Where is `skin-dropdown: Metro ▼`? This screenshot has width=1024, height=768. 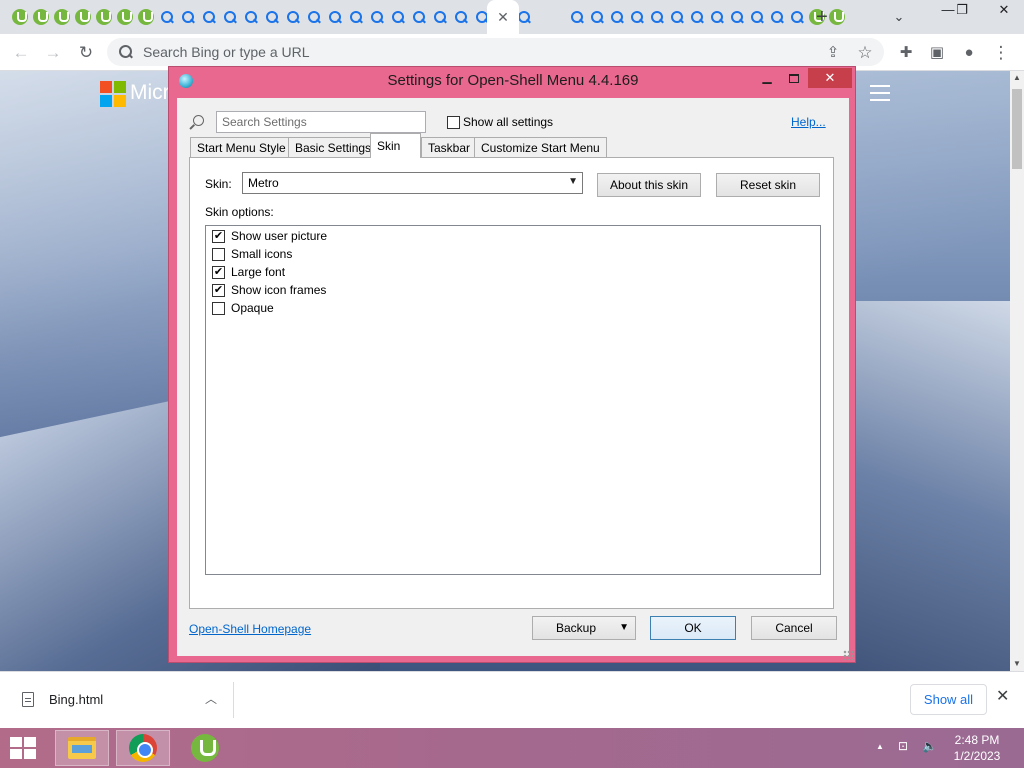 skin-dropdown: Metro ▼ is located at coordinates (412, 183).